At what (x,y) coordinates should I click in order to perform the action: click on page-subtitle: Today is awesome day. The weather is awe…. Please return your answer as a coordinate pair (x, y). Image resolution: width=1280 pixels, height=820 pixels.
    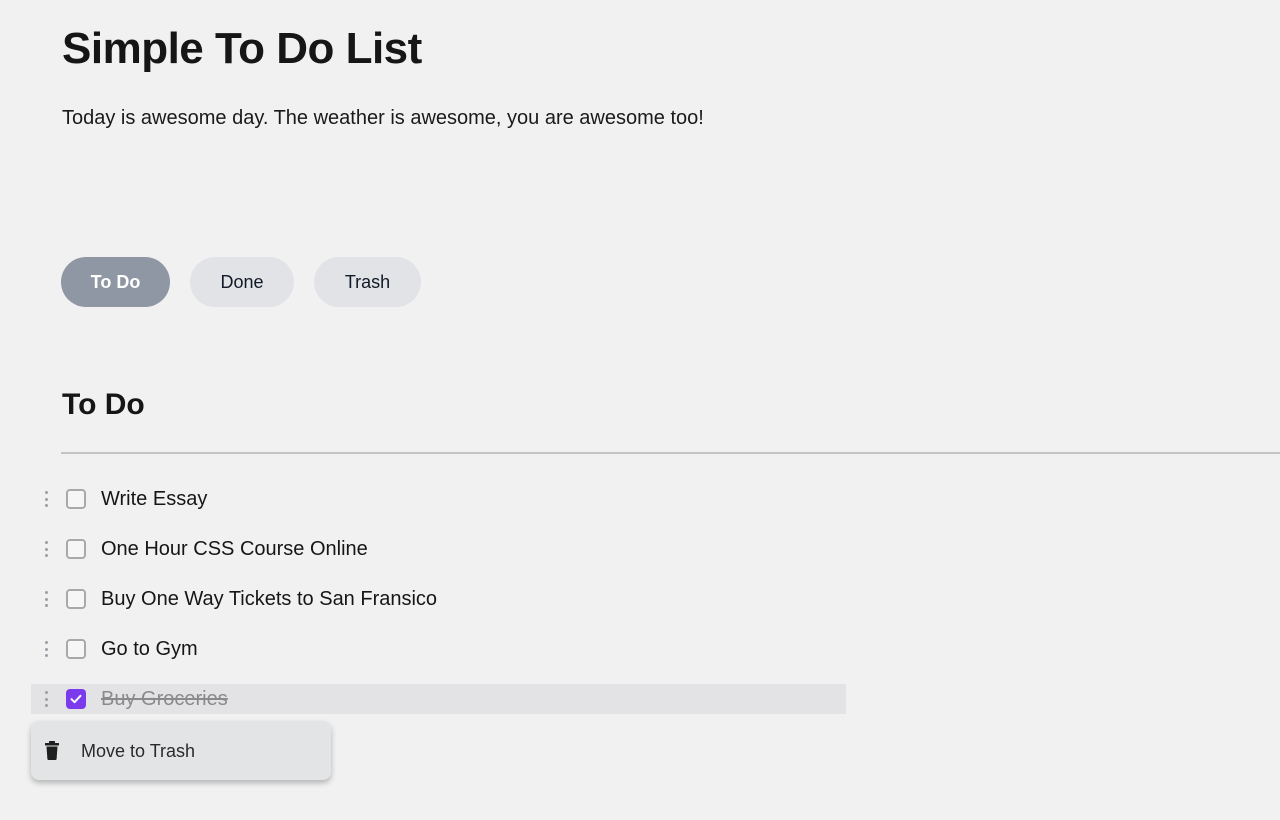
    Looking at the image, I should click on (383, 118).